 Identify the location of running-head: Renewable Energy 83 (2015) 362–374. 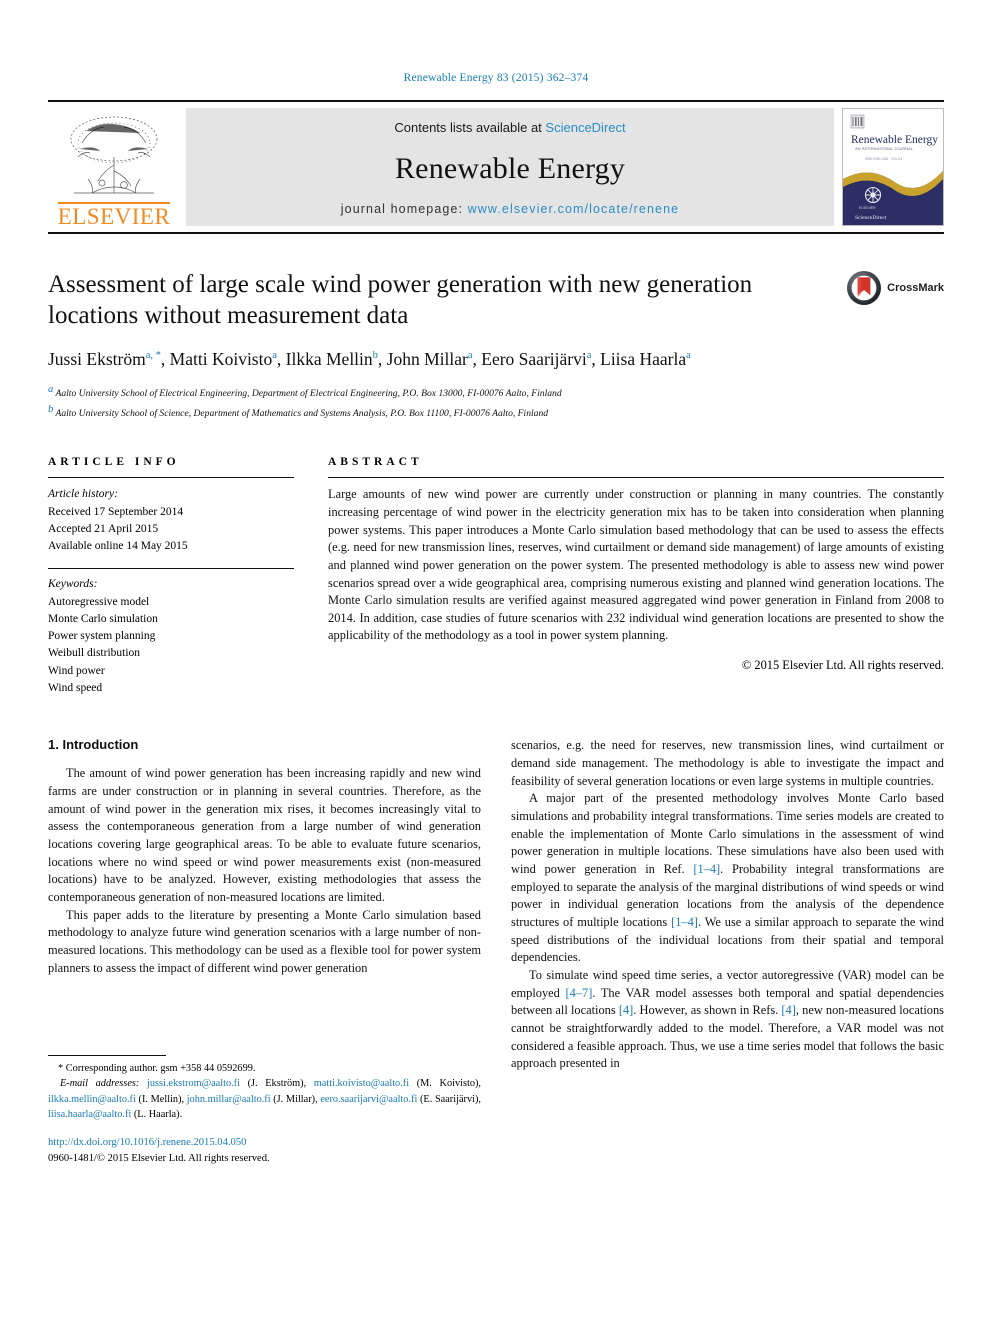
(496, 78).